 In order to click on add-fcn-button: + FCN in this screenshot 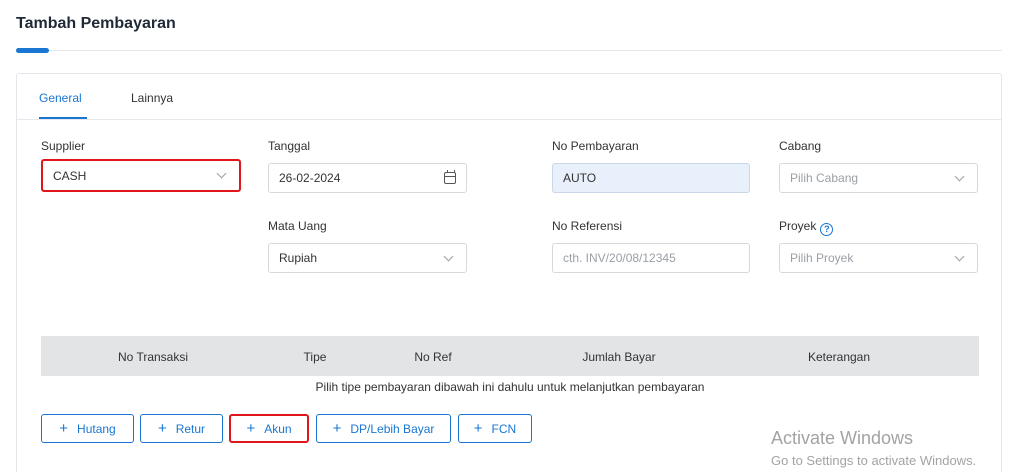, I will do `click(495, 428)`.